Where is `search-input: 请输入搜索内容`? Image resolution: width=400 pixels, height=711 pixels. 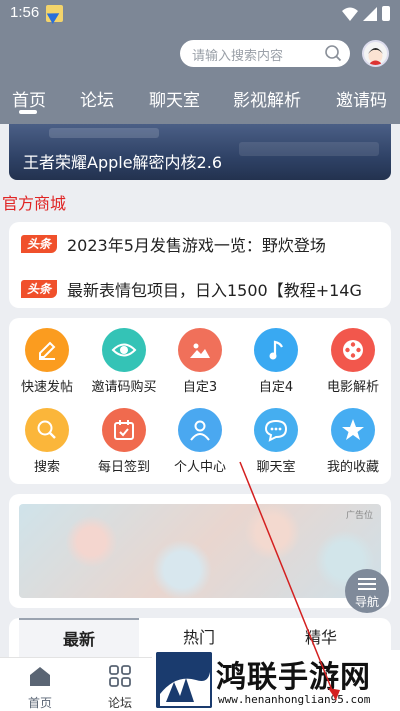 search-input: 请输入搜索内容 is located at coordinates (265, 53).